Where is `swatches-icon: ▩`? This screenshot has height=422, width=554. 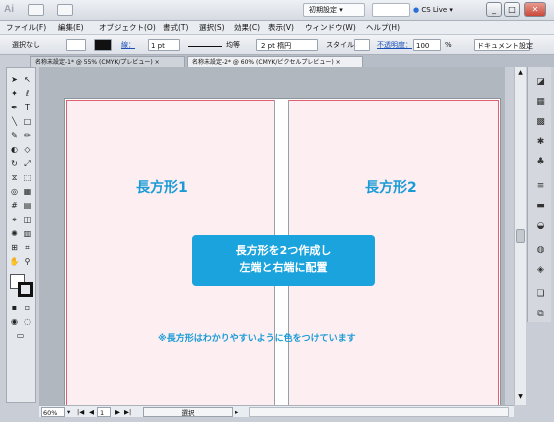 swatches-icon: ▩ is located at coordinates (540, 121).